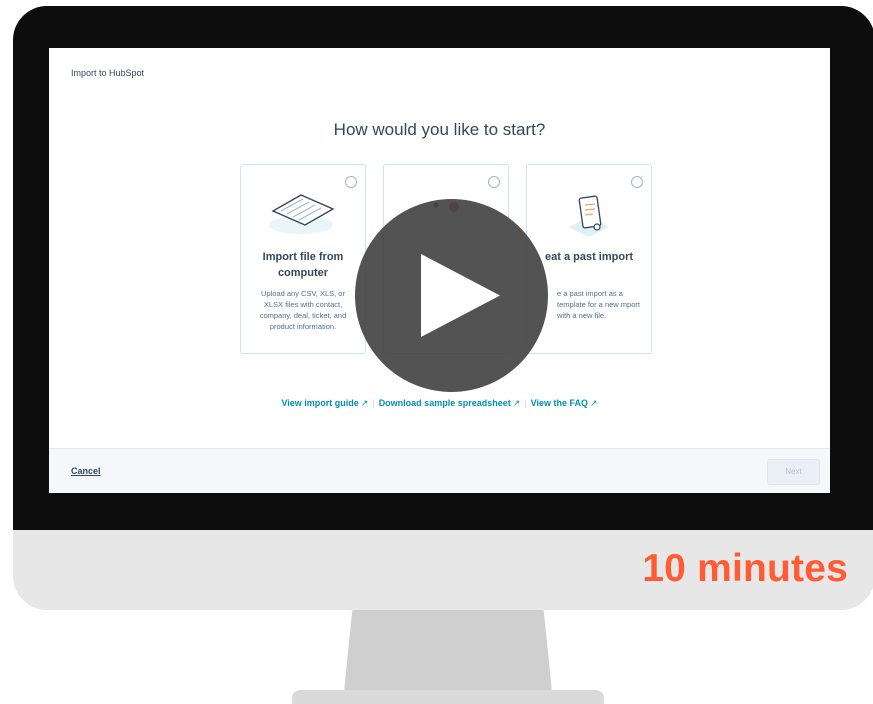 The width and height of the screenshot is (873, 704). I want to click on link-label: View the FAQ, so click(559, 403).